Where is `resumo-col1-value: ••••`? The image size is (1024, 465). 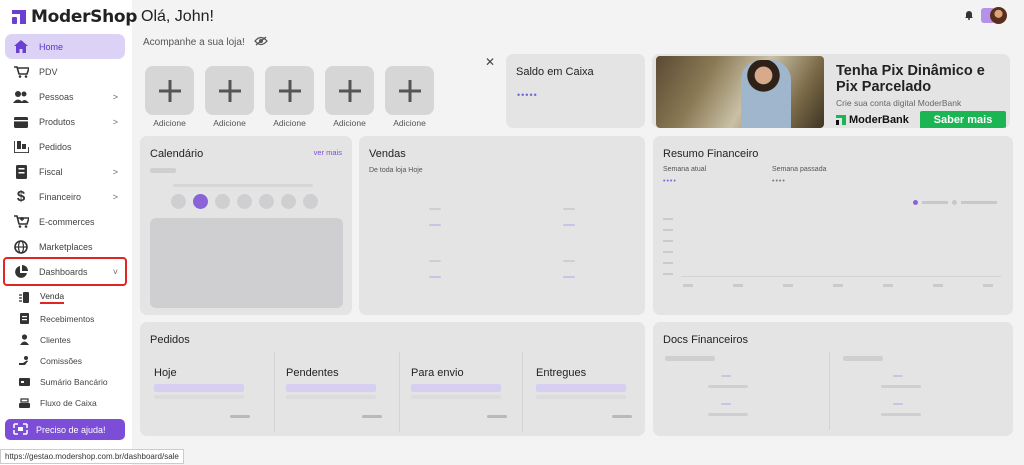 resumo-col1-value: •••• is located at coordinates (670, 181).